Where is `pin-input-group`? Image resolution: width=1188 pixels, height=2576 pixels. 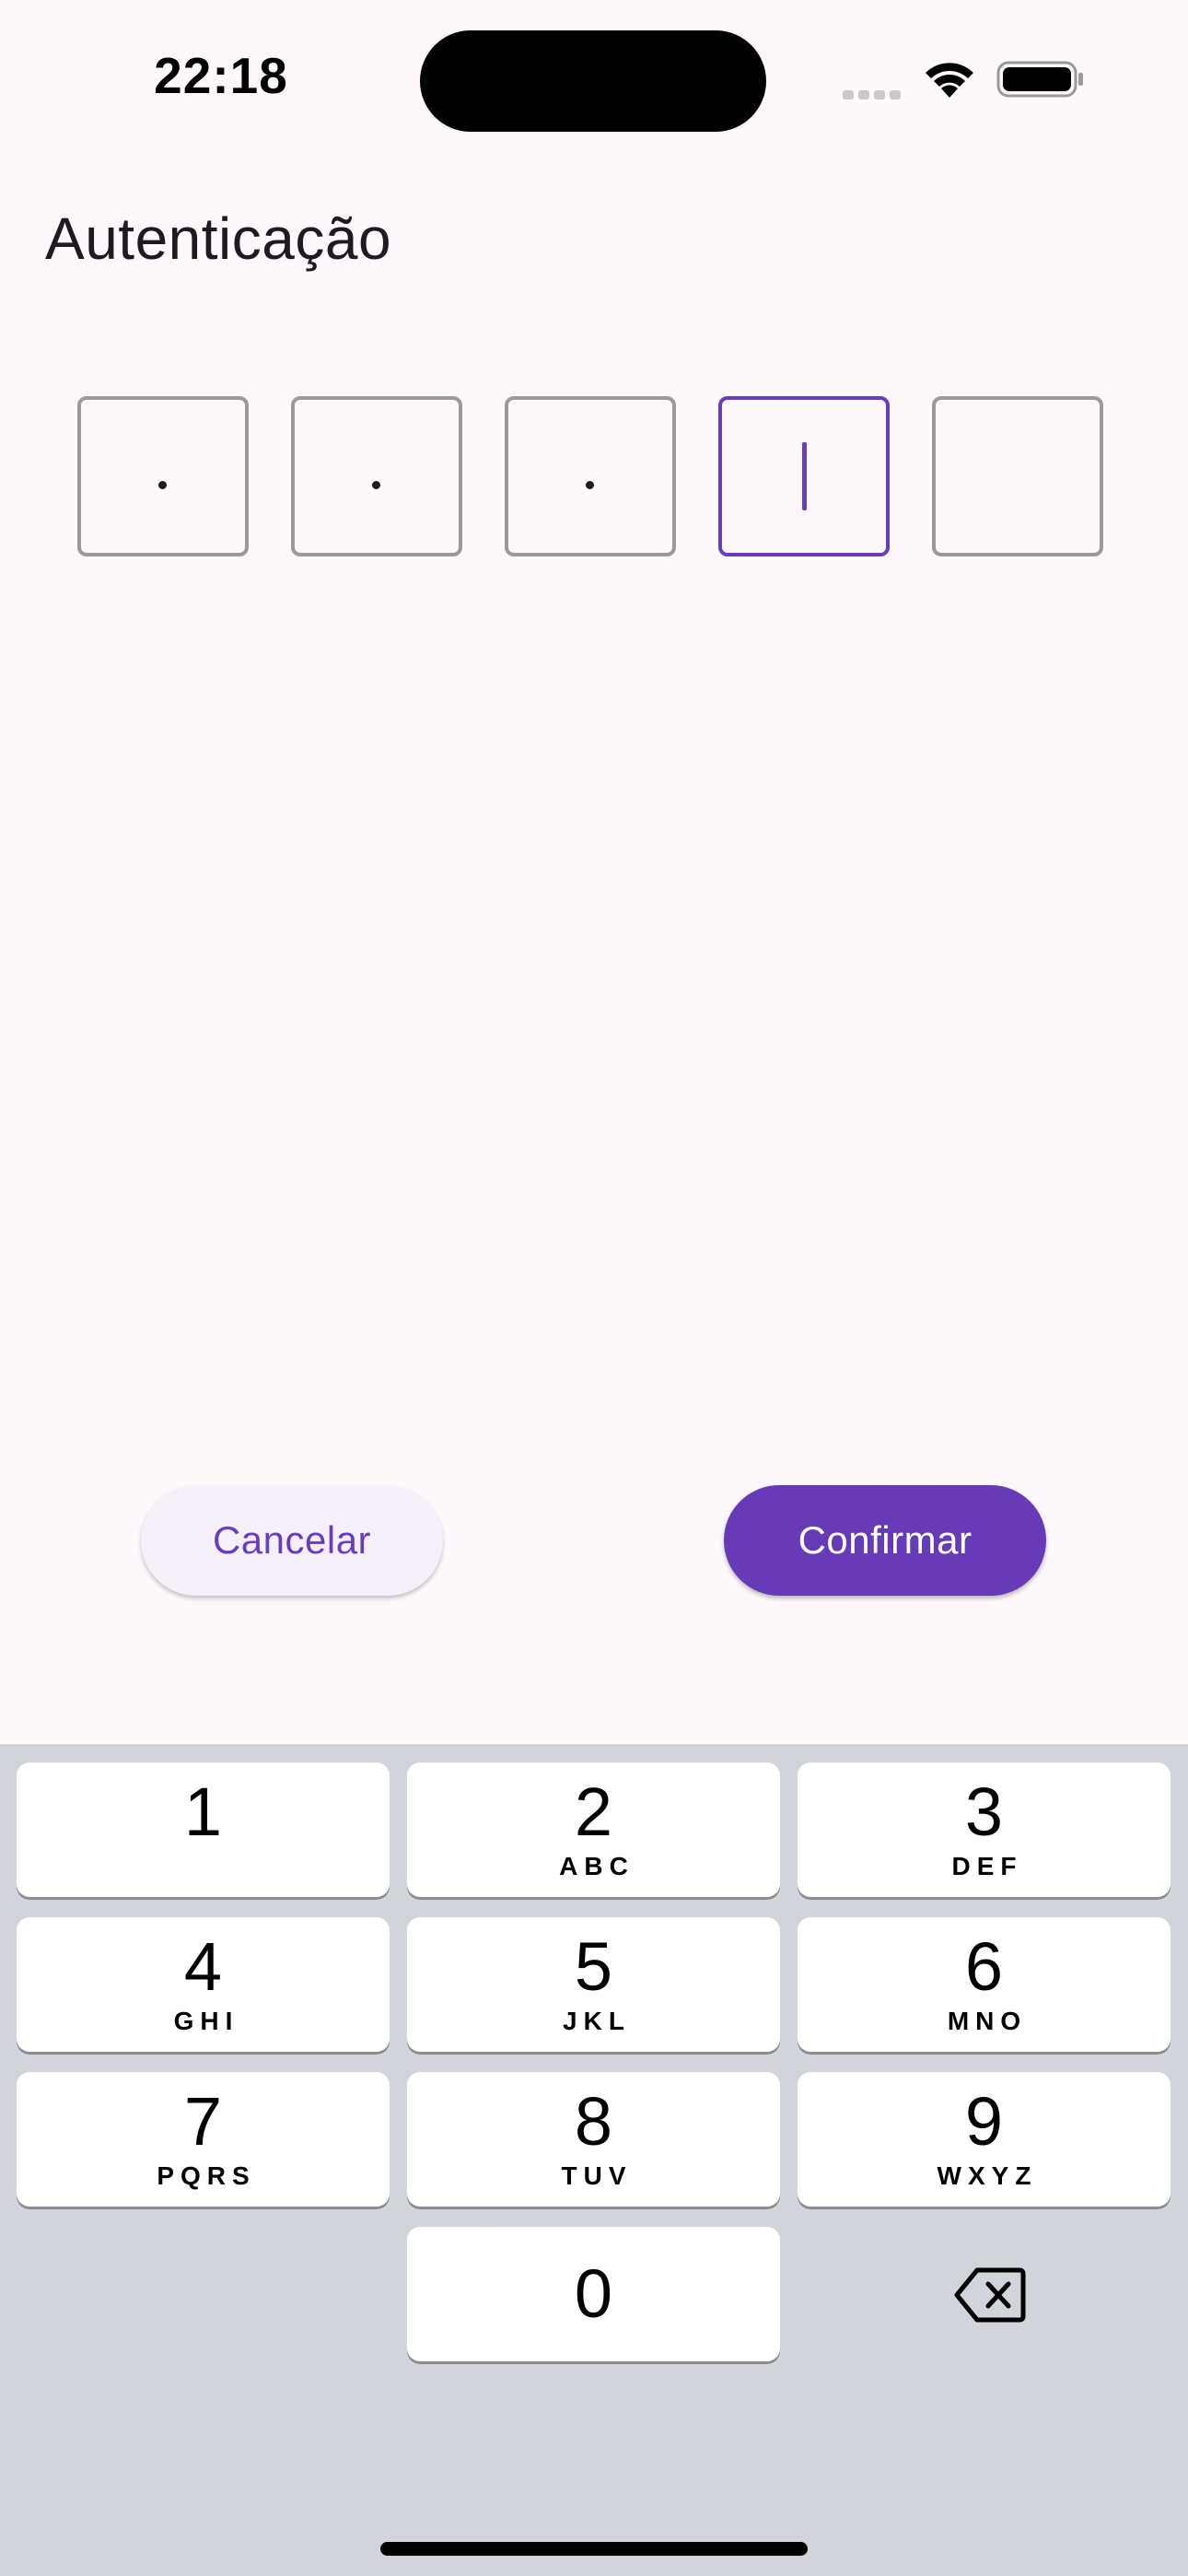
pin-input-group is located at coordinates (594, 478).